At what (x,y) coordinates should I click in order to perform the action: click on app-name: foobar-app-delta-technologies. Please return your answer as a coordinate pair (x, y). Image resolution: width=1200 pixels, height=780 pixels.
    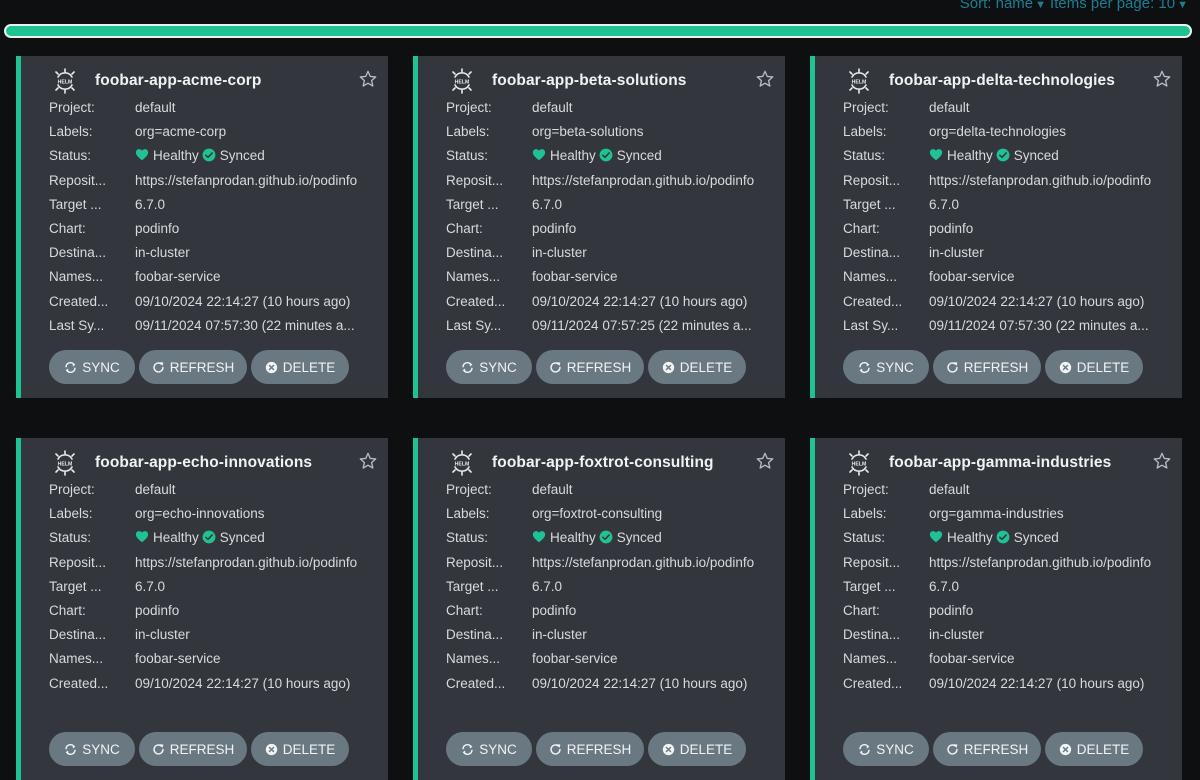
    Looking at the image, I should click on (1002, 81).